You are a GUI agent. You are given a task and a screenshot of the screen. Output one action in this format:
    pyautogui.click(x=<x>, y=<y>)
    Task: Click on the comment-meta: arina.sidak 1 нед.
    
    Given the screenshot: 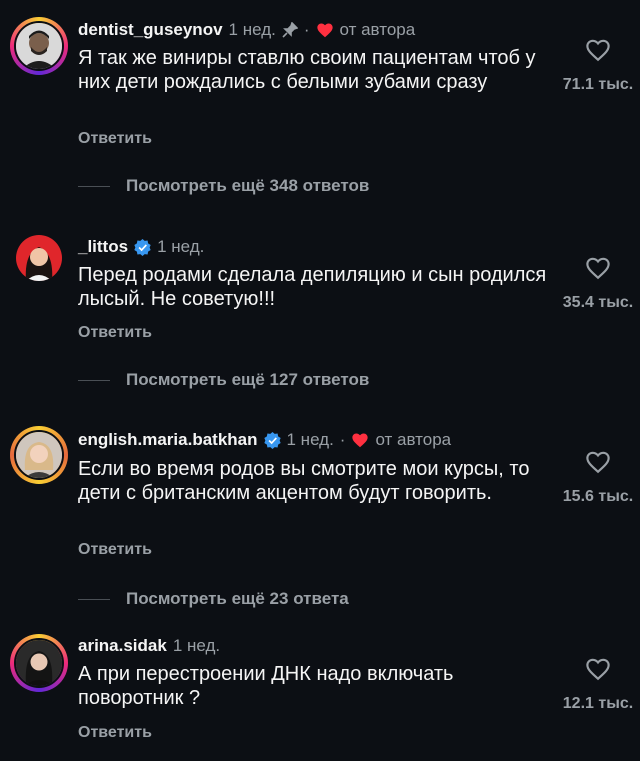 What is the action you would take?
    pyautogui.click(x=149, y=646)
    